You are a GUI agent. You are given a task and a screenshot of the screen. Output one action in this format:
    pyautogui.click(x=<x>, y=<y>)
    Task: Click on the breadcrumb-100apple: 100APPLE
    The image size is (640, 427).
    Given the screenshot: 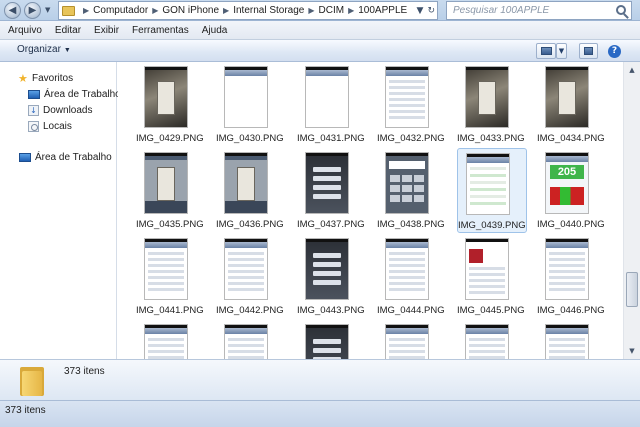 What is the action you would take?
    pyautogui.click(x=382, y=10)
    